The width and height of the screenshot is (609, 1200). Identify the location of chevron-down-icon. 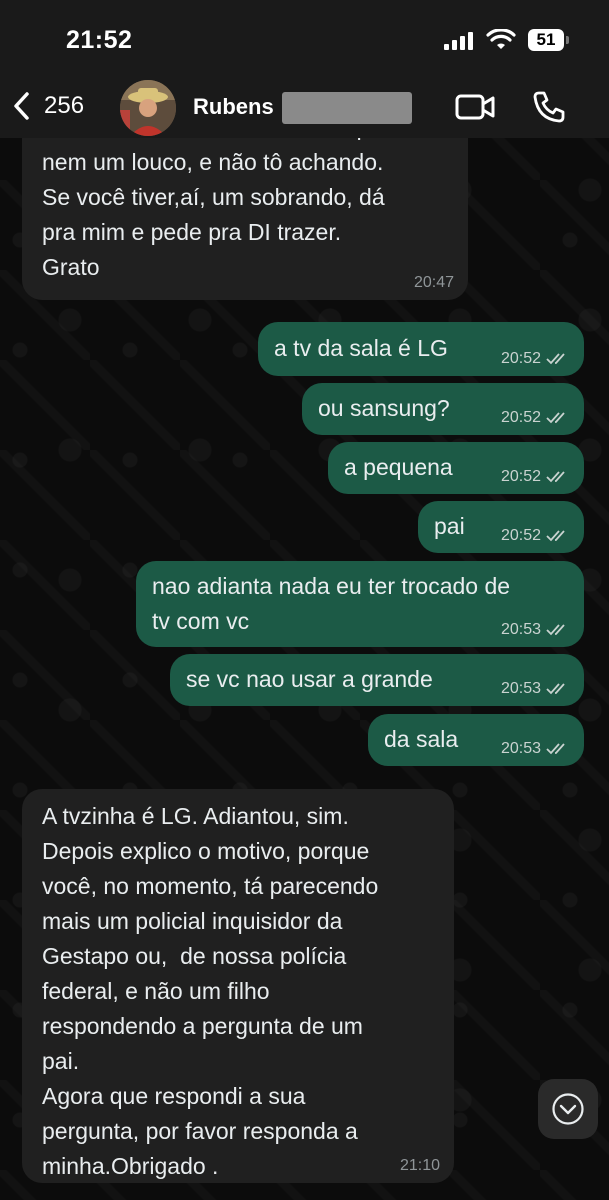
(568, 1109).